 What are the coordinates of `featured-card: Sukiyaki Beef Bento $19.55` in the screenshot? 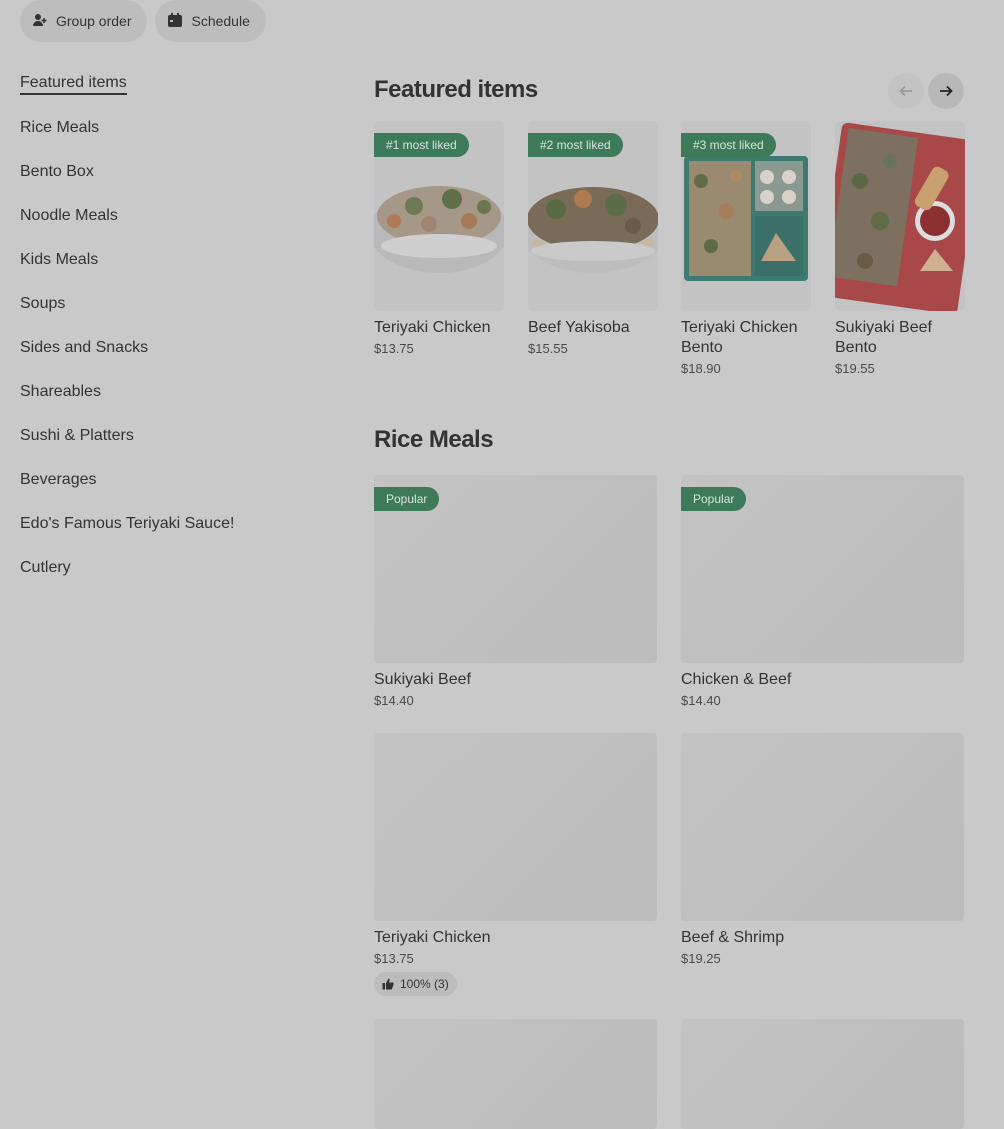 It's located at (900, 248).